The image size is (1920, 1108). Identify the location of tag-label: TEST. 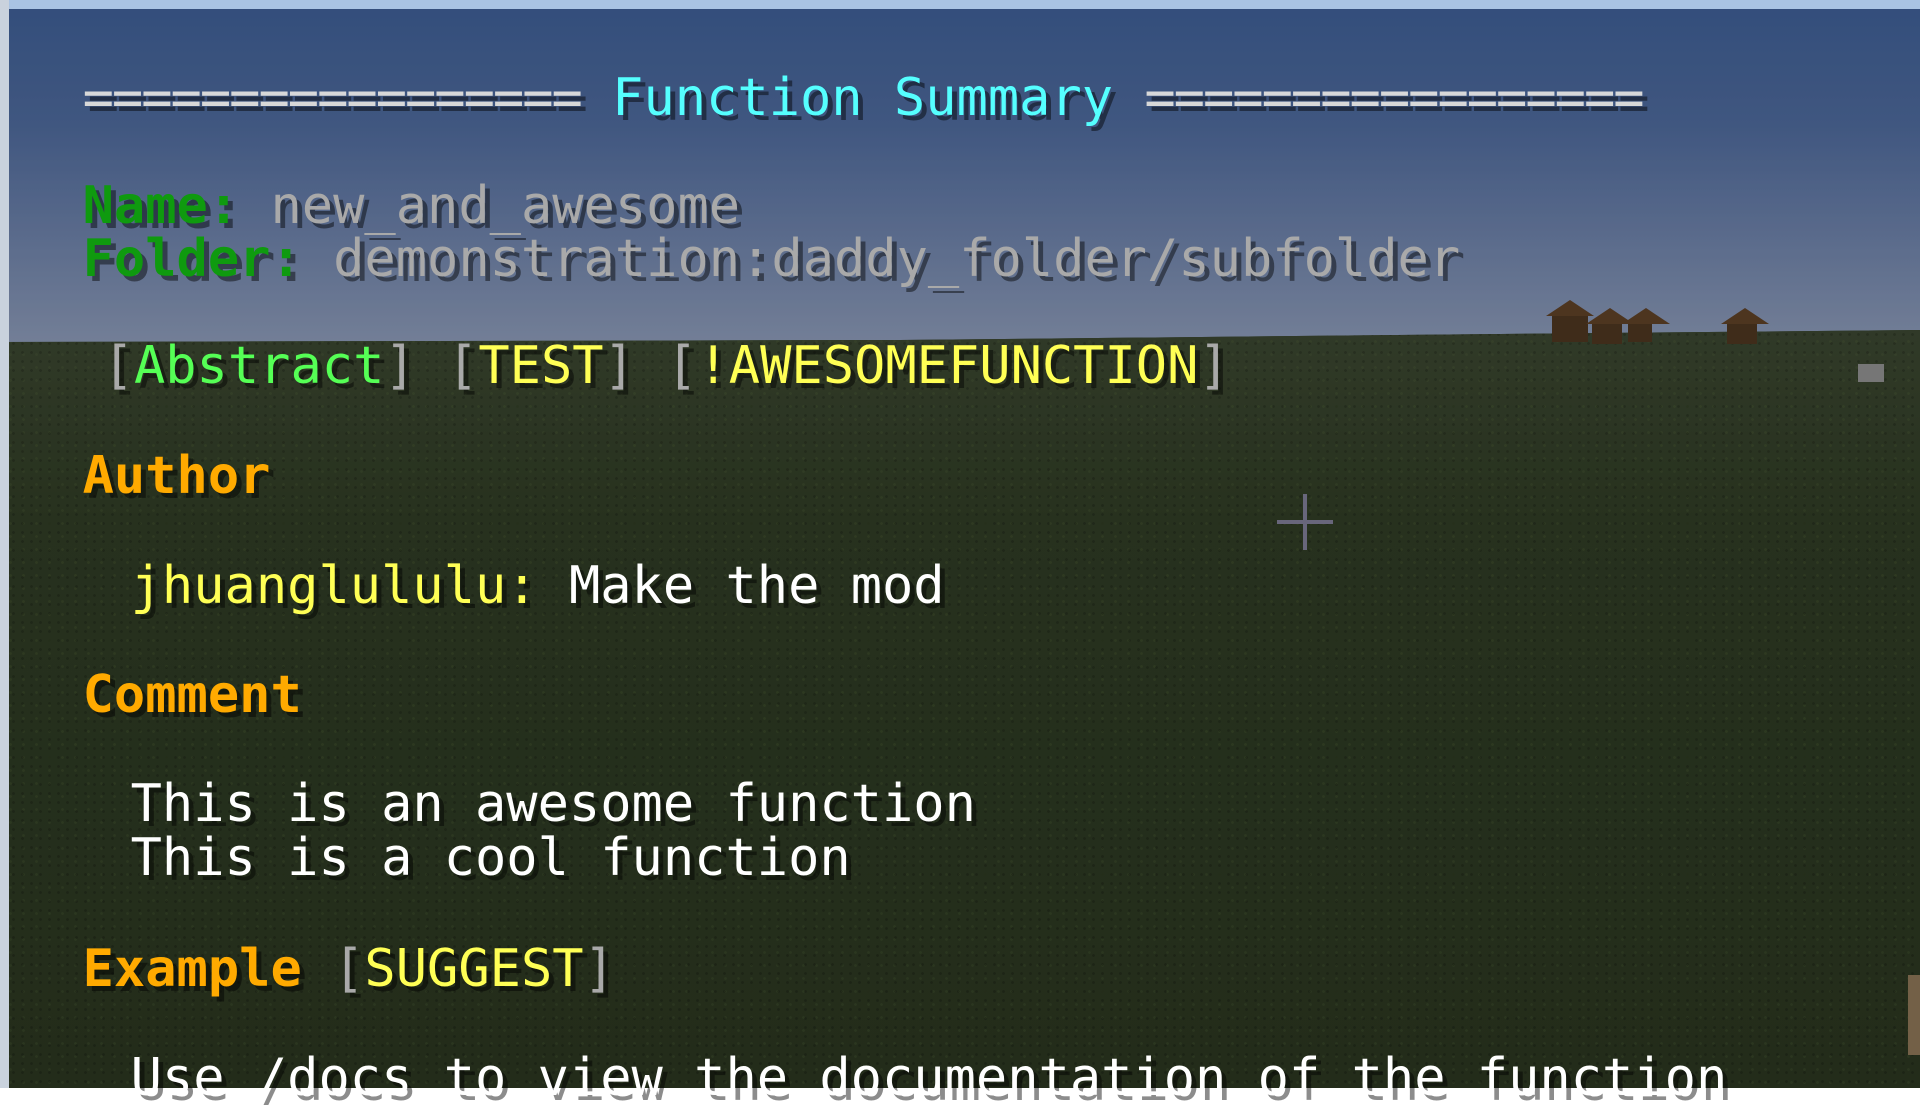
(541, 366).